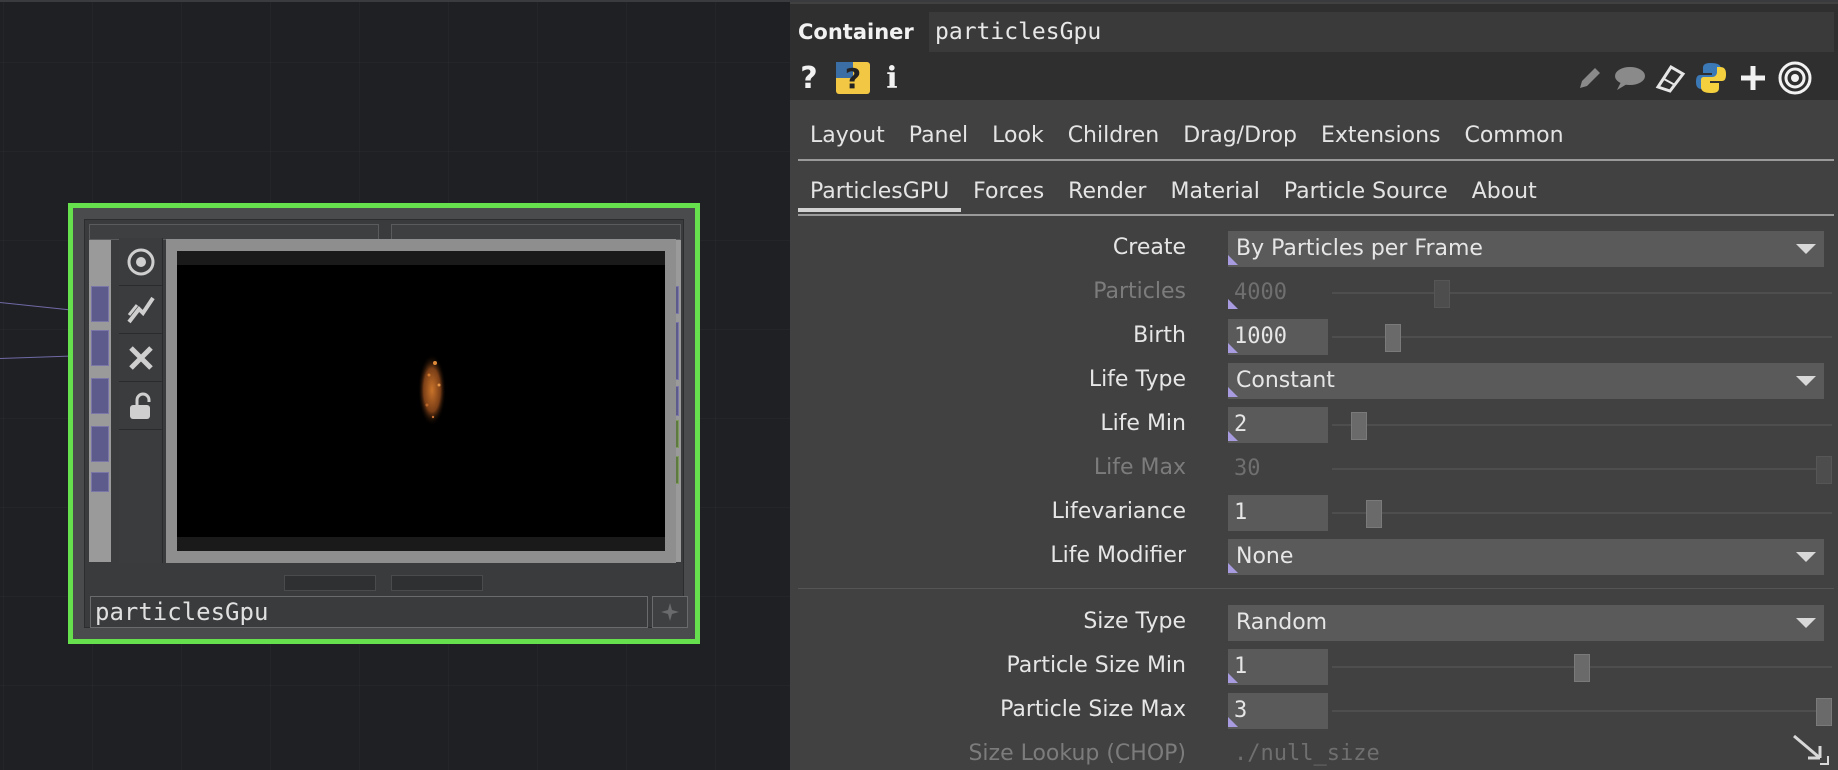 The image size is (1838, 770). Describe the element at coordinates (1526, 557) in the screenshot. I see `life-modifier-dropdown: None` at that location.